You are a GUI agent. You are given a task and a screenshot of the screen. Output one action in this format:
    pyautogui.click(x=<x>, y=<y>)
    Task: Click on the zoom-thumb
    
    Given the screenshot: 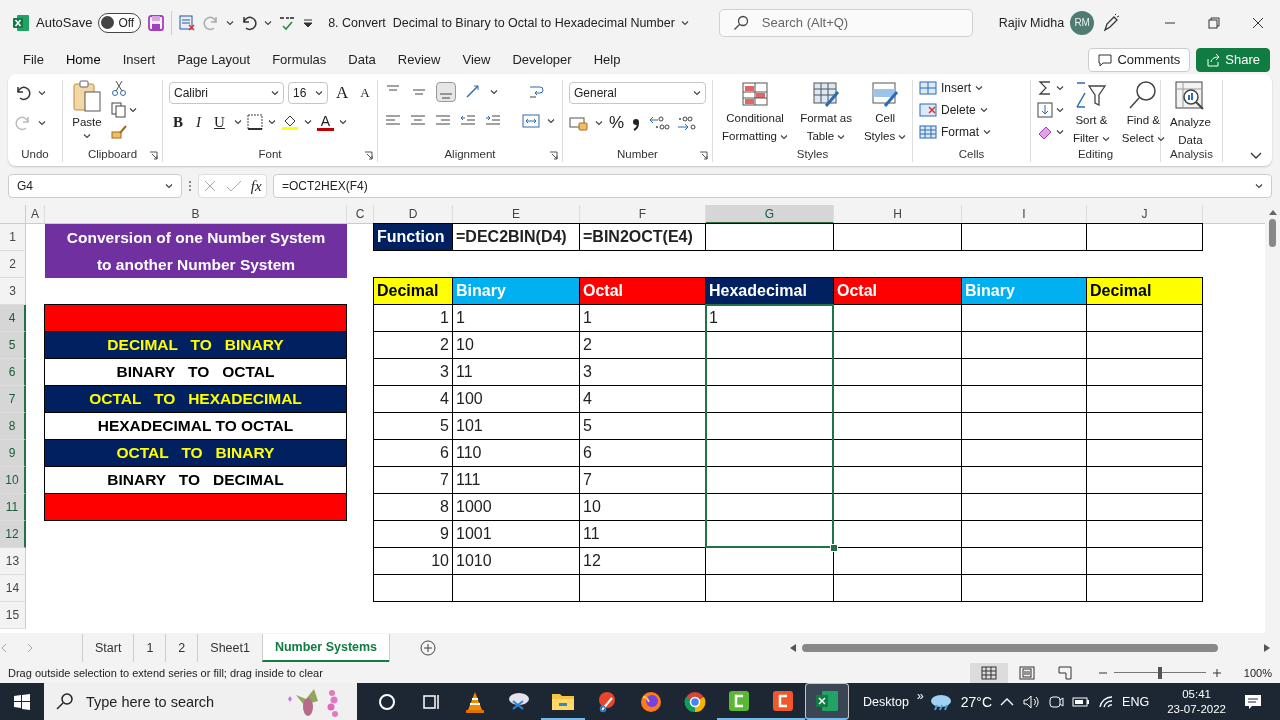 What is the action you would take?
    pyautogui.click(x=1159, y=673)
    